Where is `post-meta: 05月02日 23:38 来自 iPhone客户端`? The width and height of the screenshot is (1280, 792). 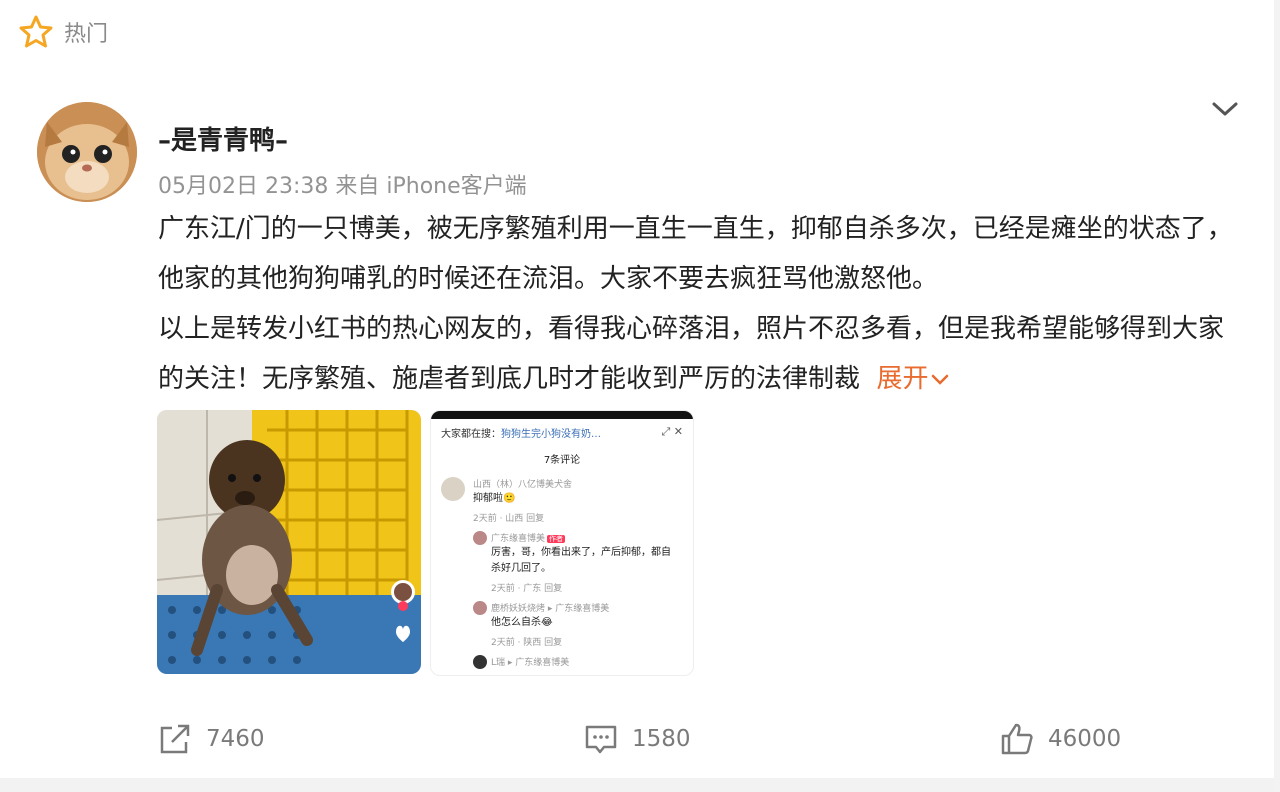 post-meta: 05月02日 23:38 来自 iPhone客户端 is located at coordinates (342, 186).